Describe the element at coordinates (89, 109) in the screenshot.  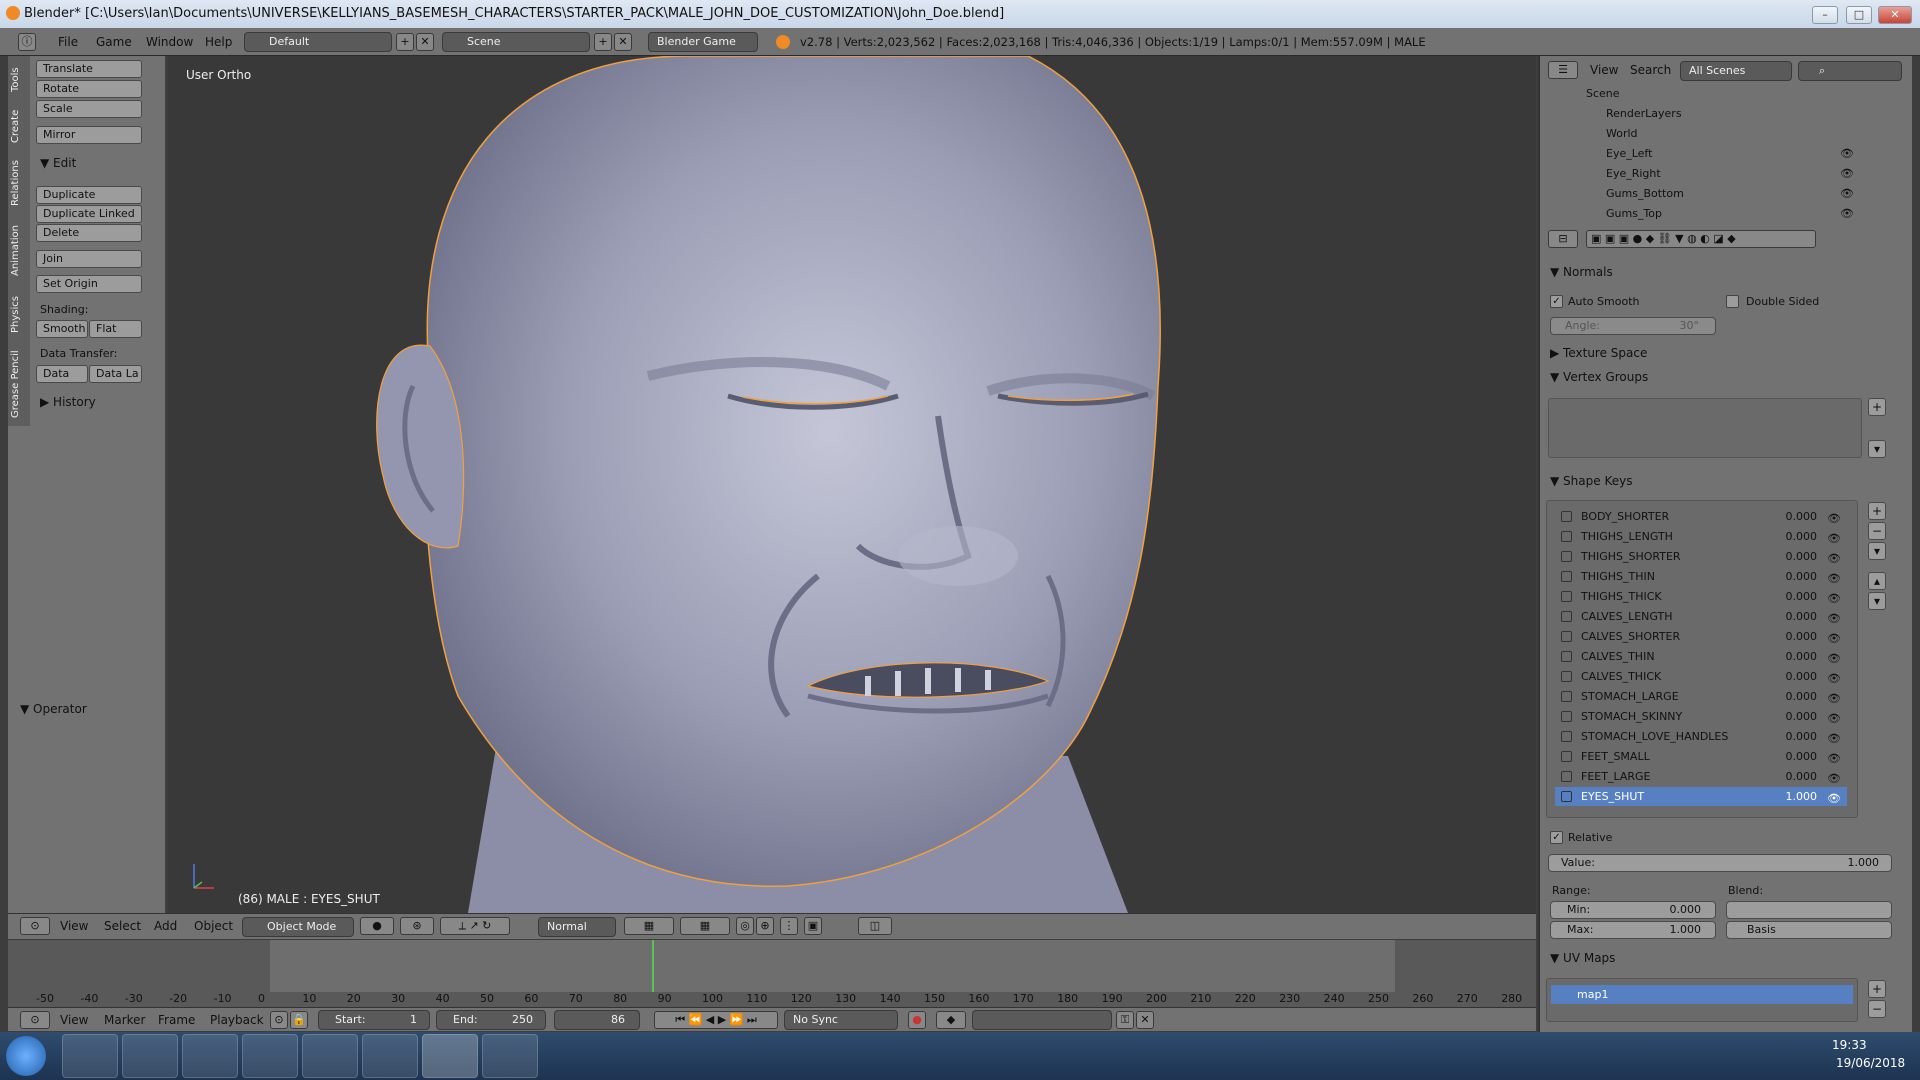
I see `scale-button: Scale` at that location.